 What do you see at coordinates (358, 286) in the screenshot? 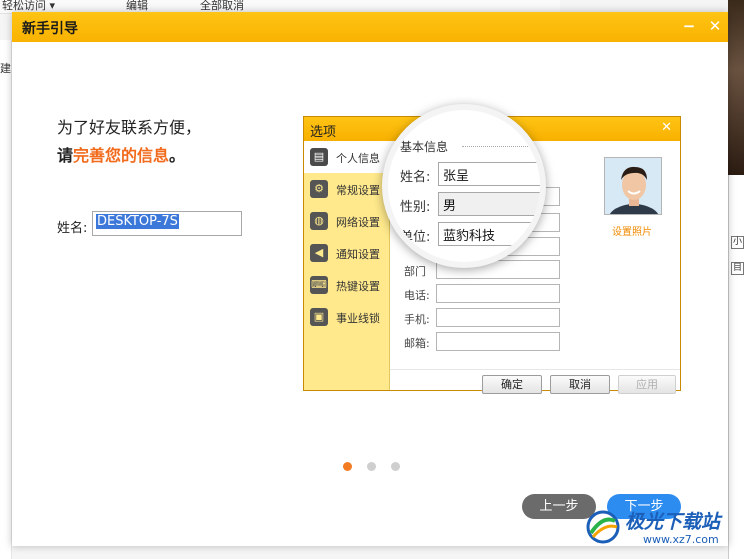
I see `options-nav-label: 热键设置` at bounding box center [358, 286].